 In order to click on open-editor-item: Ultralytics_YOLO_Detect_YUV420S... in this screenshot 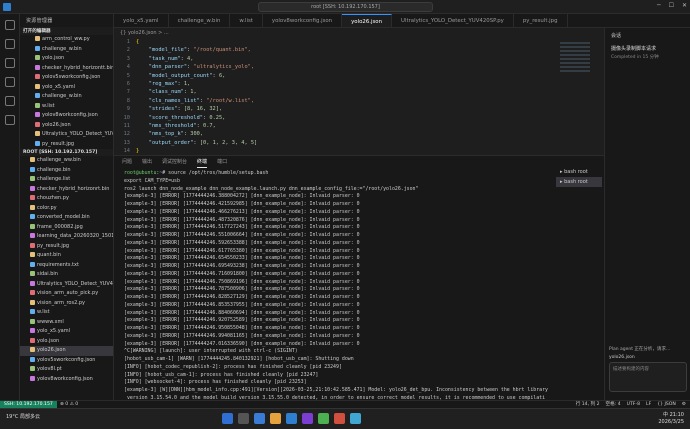, I will do `click(66, 135)`.